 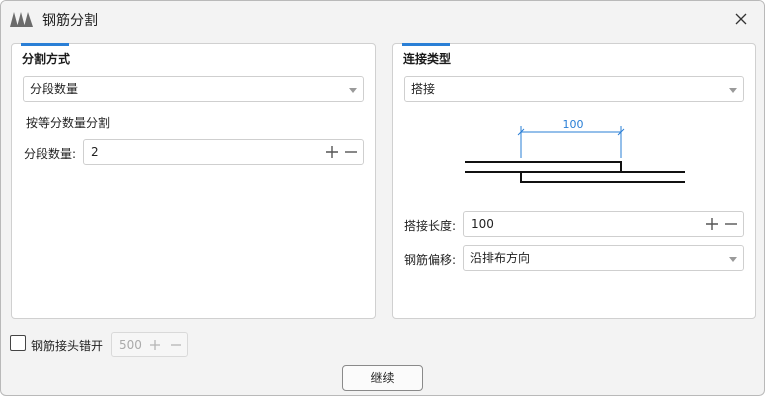 I want to click on dimension-label: 100, so click(x=573, y=124).